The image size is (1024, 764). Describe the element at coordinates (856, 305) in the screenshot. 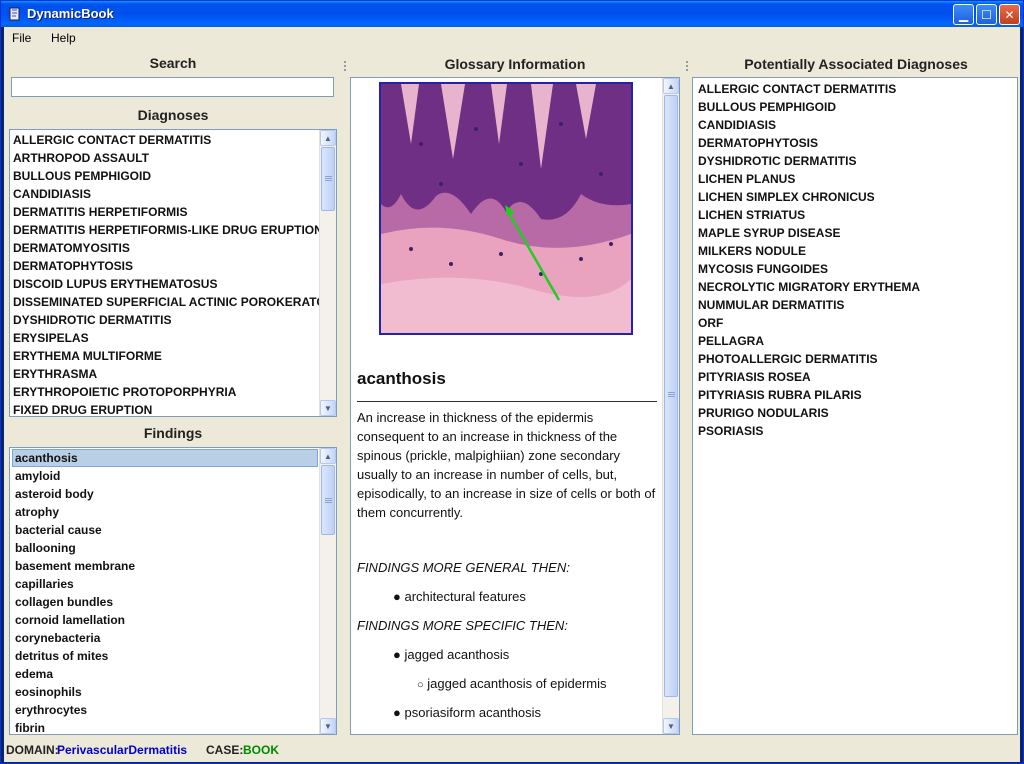

I see `associated-diagnosis-item: NUMMULAR DERMATITIS` at that location.